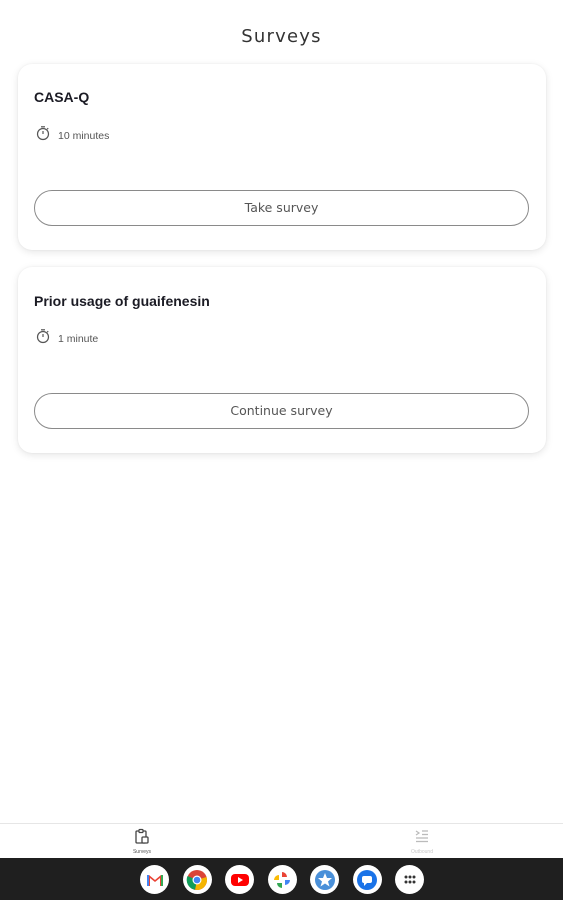 Image resolution: width=563 pixels, height=900 pixels. I want to click on nav-item-surveys: Surveys, so click(142, 841).